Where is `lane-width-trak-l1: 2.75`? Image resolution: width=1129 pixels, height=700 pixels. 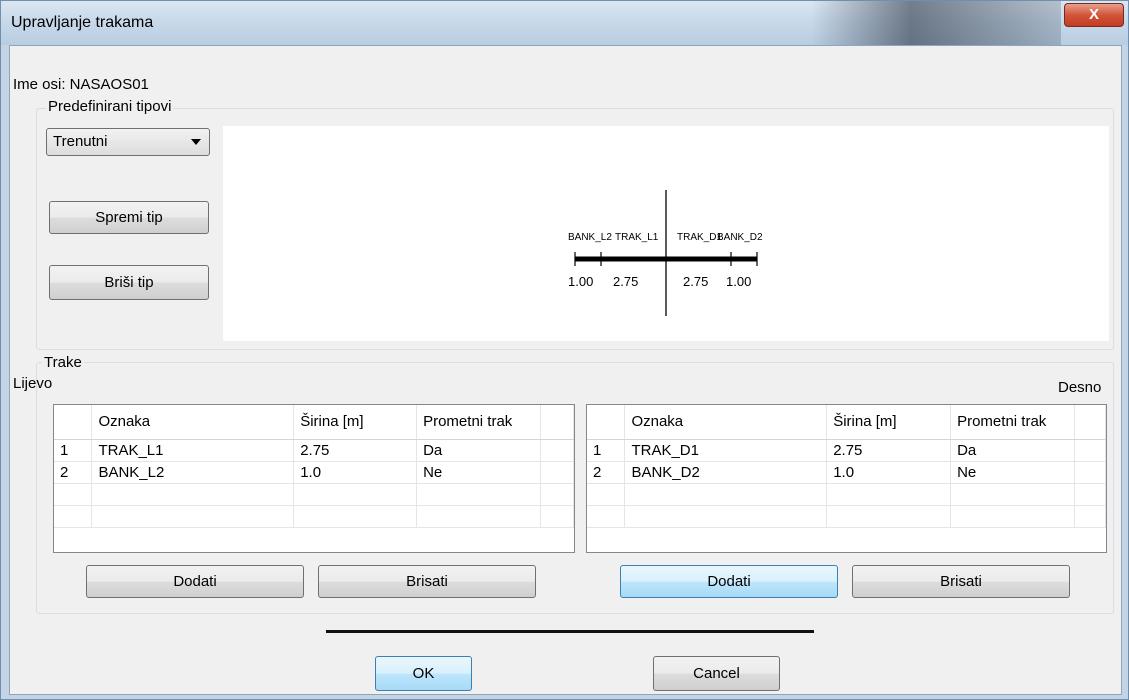 lane-width-trak-l1: 2.75 is located at coordinates (625, 281).